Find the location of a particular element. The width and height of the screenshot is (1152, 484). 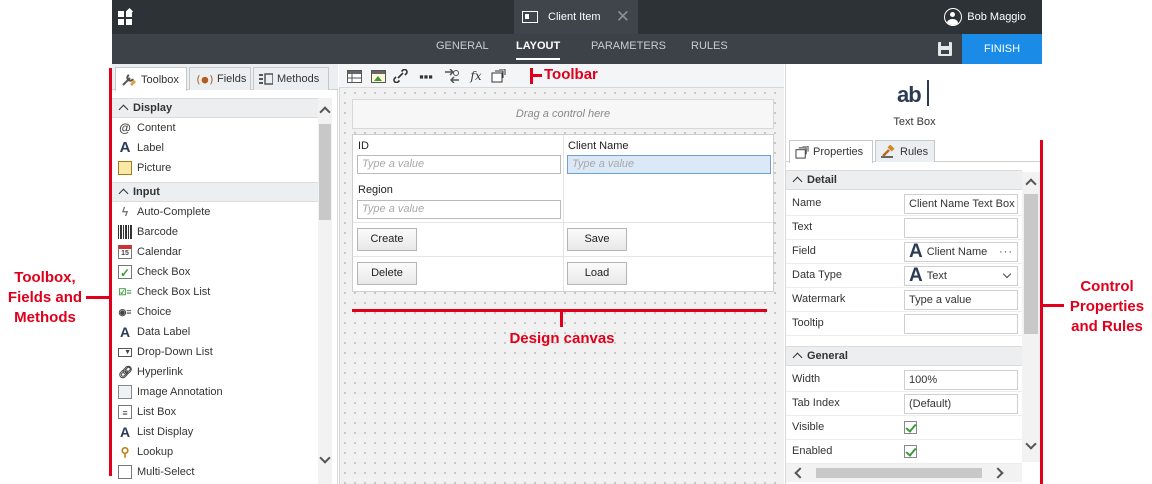

tab-fields: (●) Fields is located at coordinates (220, 78).